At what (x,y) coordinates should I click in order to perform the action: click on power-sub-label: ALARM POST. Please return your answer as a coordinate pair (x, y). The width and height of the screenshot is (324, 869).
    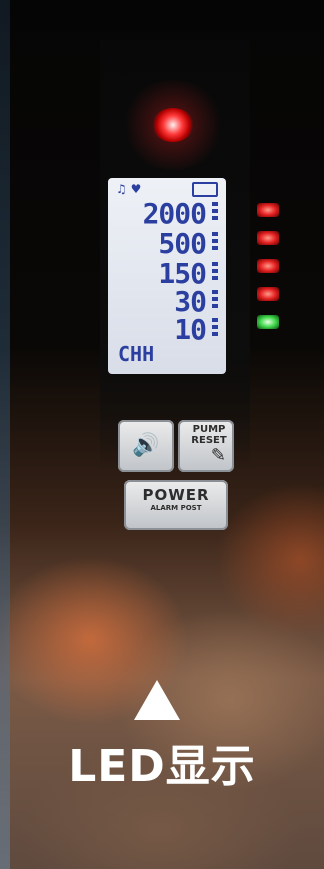
    Looking at the image, I should click on (176, 508).